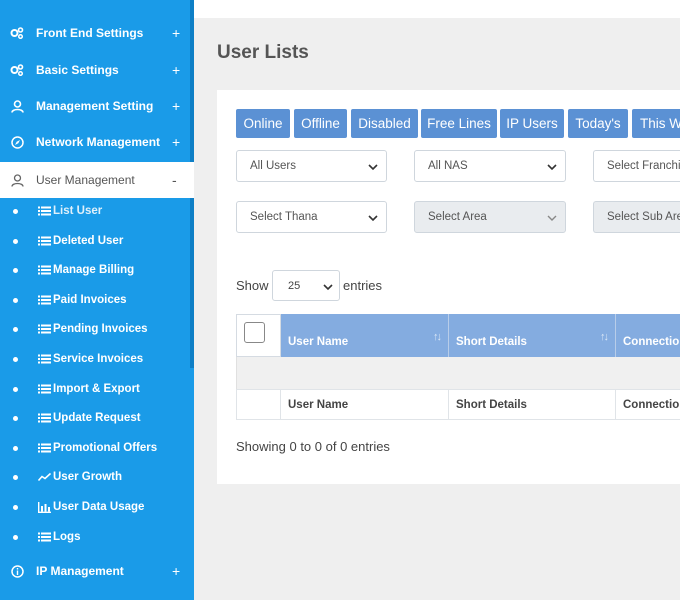  Describe the element at coordinates (643, 166) in the screenshot. I see `franchise-select-value: Select Franchis` at that location.